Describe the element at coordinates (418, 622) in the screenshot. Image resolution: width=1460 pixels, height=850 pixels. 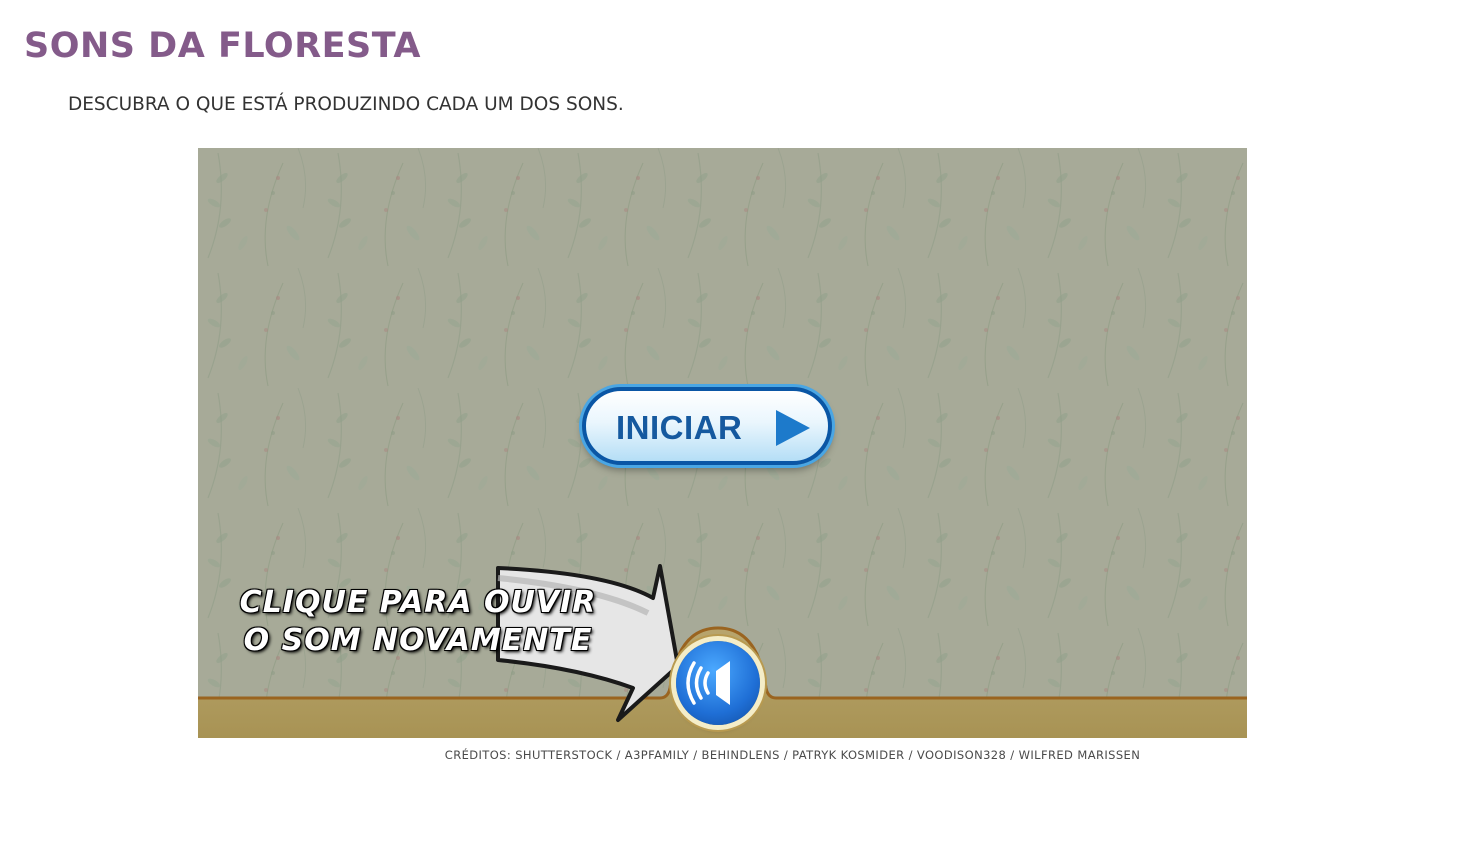
I see `replay-hint: CLIQUE PARA OUVIR O SOM NOVAMENTE` at that location.